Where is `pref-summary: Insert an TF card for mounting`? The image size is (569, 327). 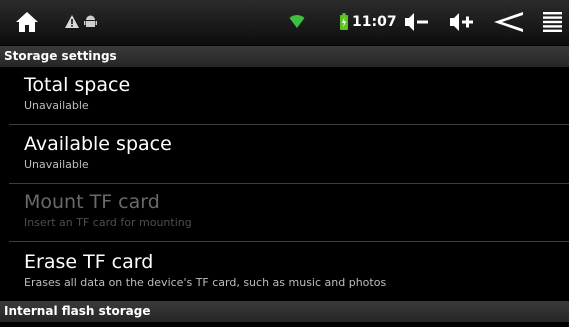
pref-summary: Insert an TF card for mounting is located at coordinates (108, 222).